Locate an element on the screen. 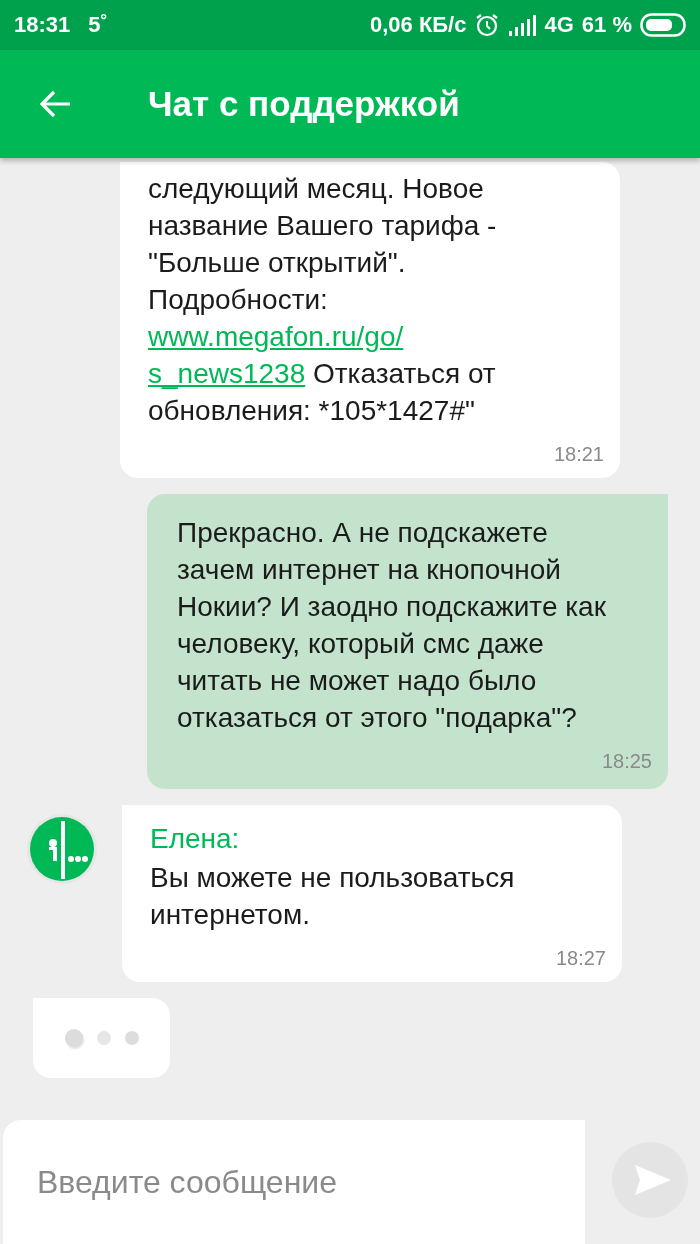 This screenshot has height=1244, width=700. message-text: Прекрасно. А не подскажете зачем интернет на кнопочной Нокии? И заодно подскажите как человеку, который смс даже читать не может надо было отказаться от этого "подарка"? is located at coordinates (392, 625).